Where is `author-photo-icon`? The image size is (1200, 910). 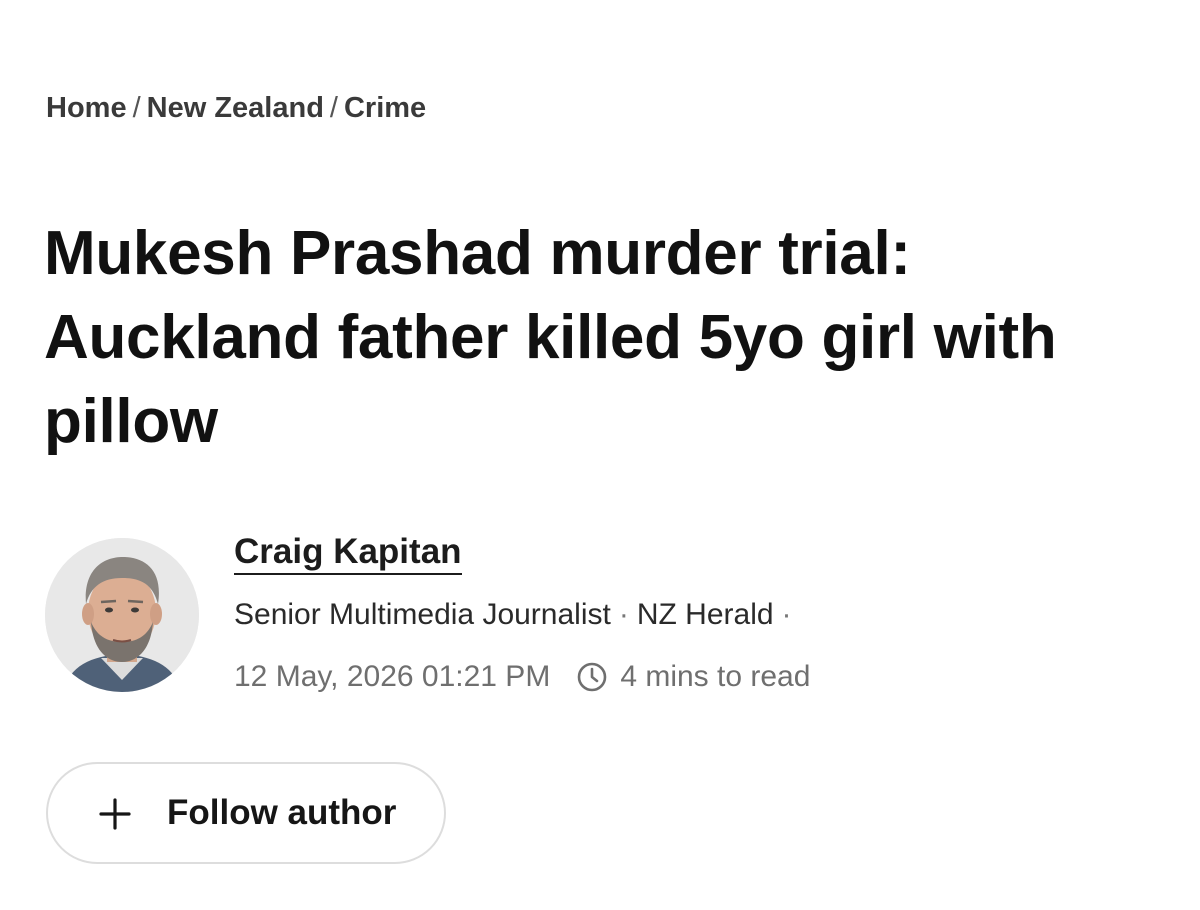 author-photo-icon is located at coordinates (122, 615).